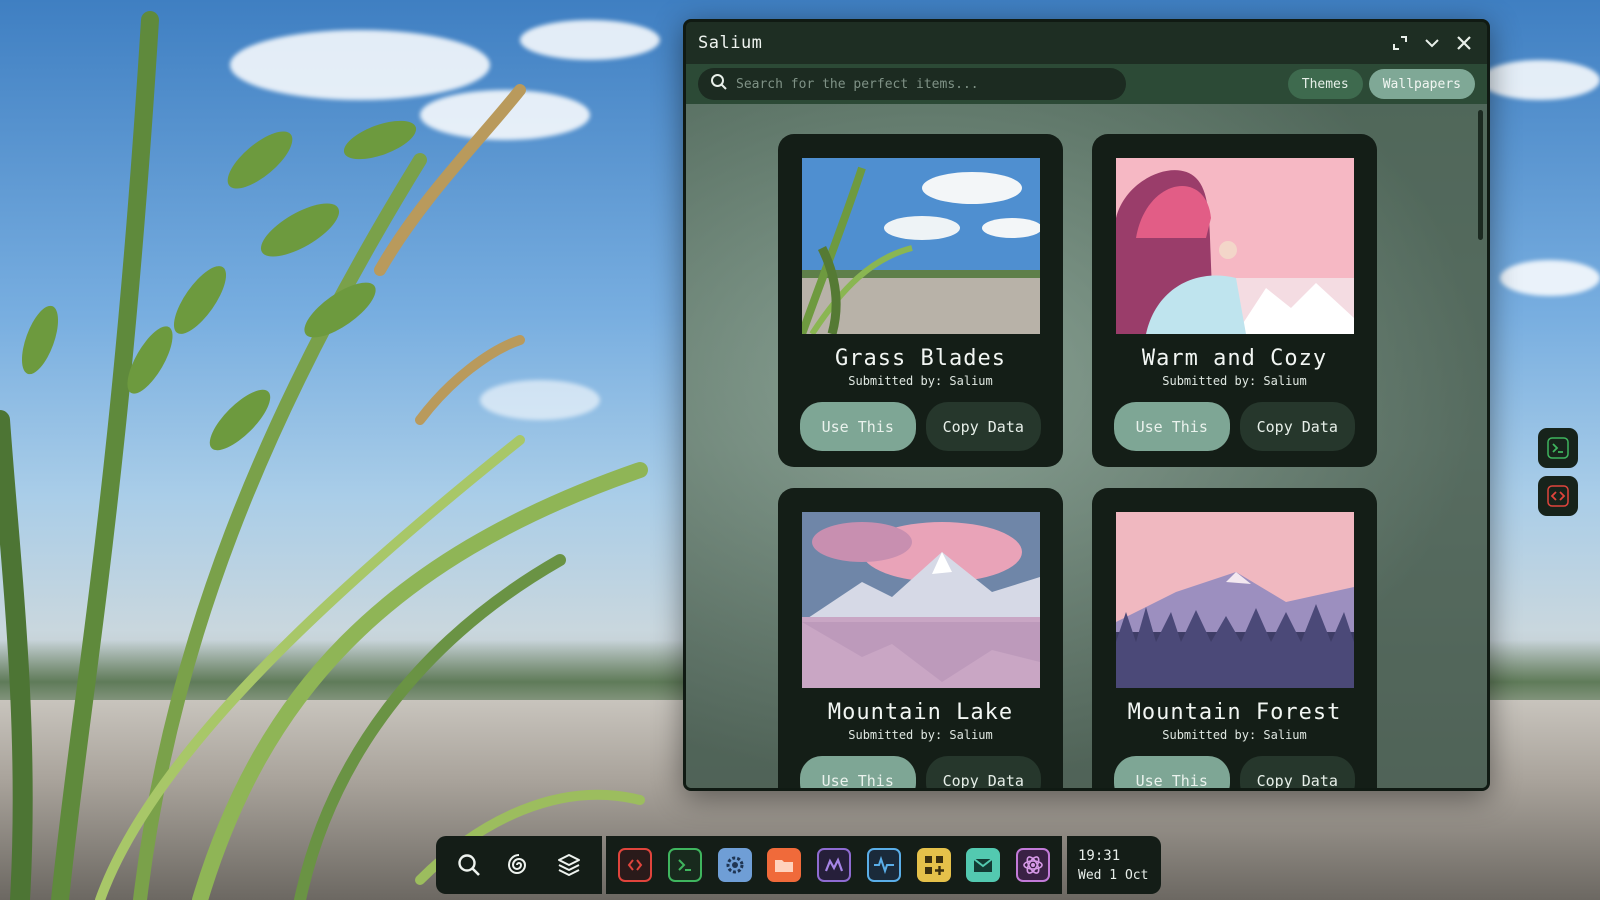 The height and width of the screenshot is (900, 1600). I want to click on monitor-chart-icon, so click(834, 865).